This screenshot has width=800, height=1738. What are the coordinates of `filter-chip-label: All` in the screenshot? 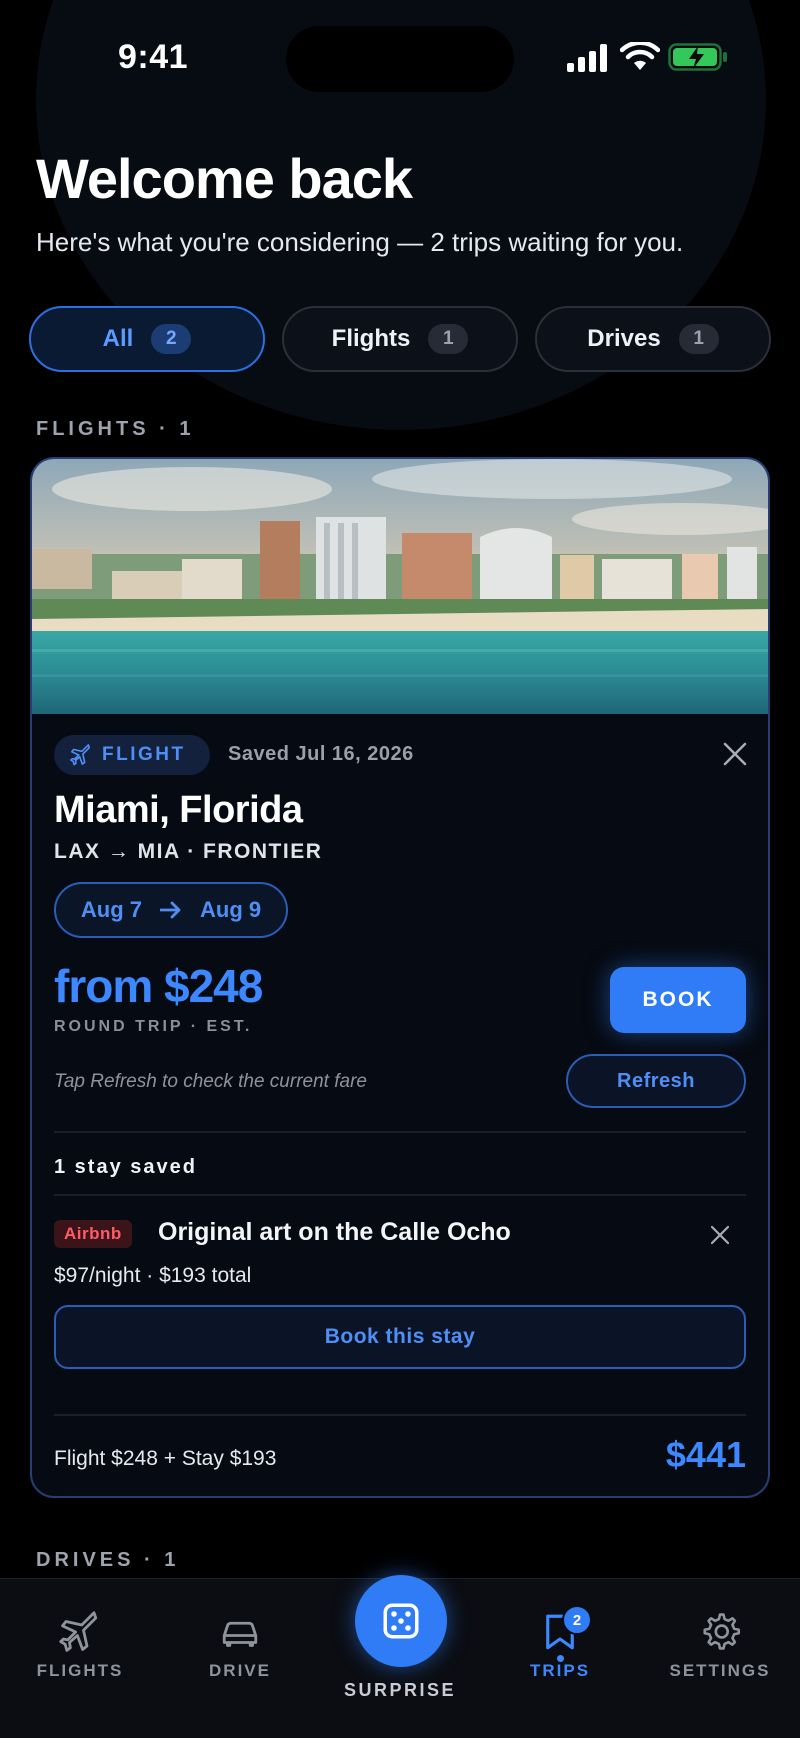 It's located at (118, 338).